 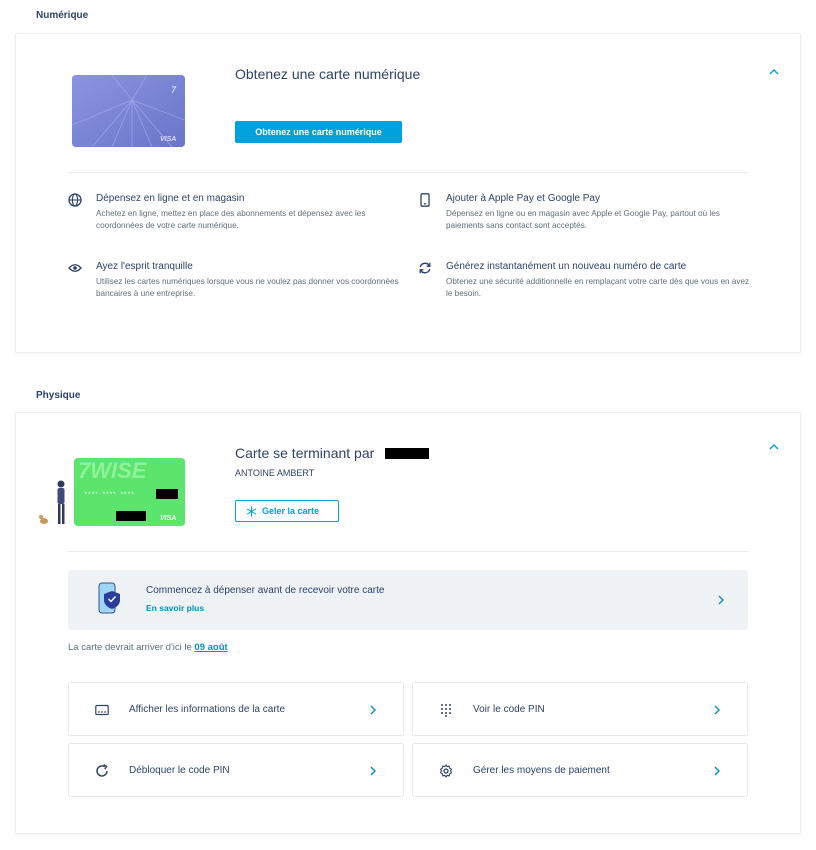 What do you see at coordinates (102, 710) in the screenshot?
I see `card-info-icon` at bounding box center [102, 710].